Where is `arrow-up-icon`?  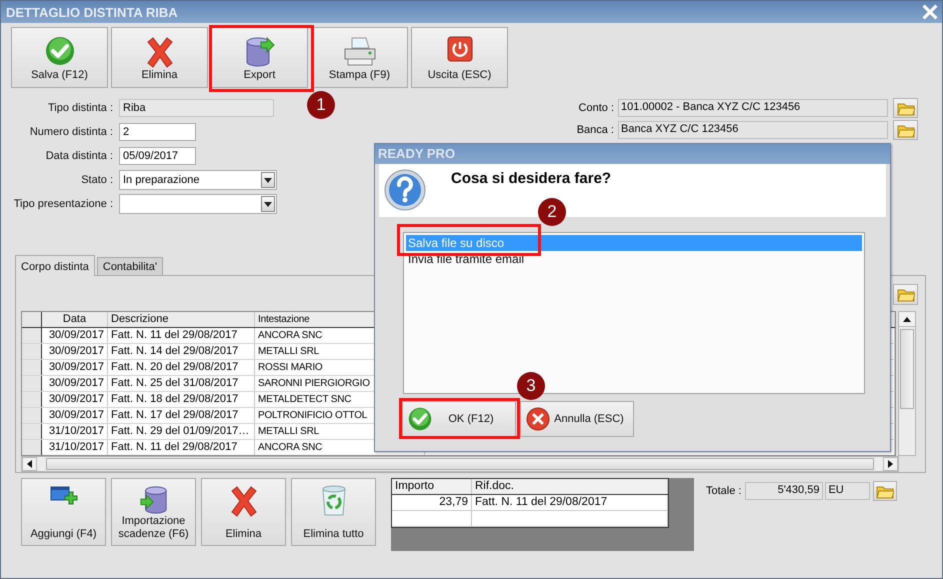
arrow-up-icon is located at coordinates (907, 319).